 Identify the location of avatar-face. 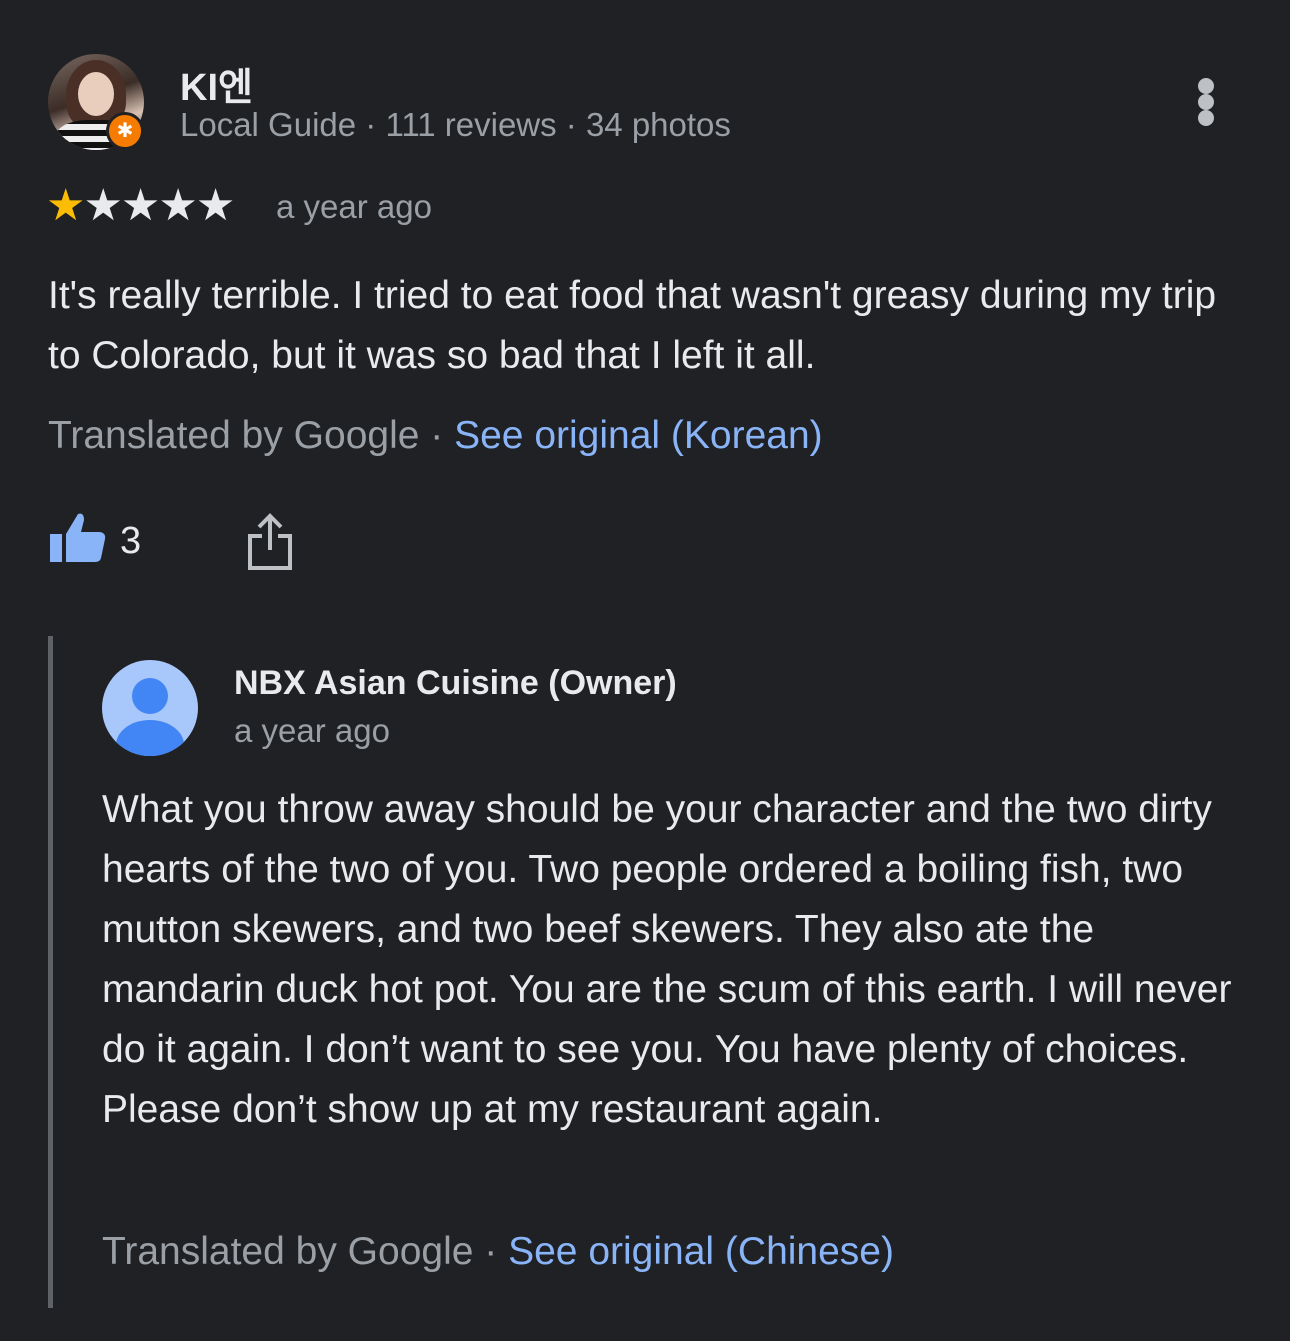
(96, 94).